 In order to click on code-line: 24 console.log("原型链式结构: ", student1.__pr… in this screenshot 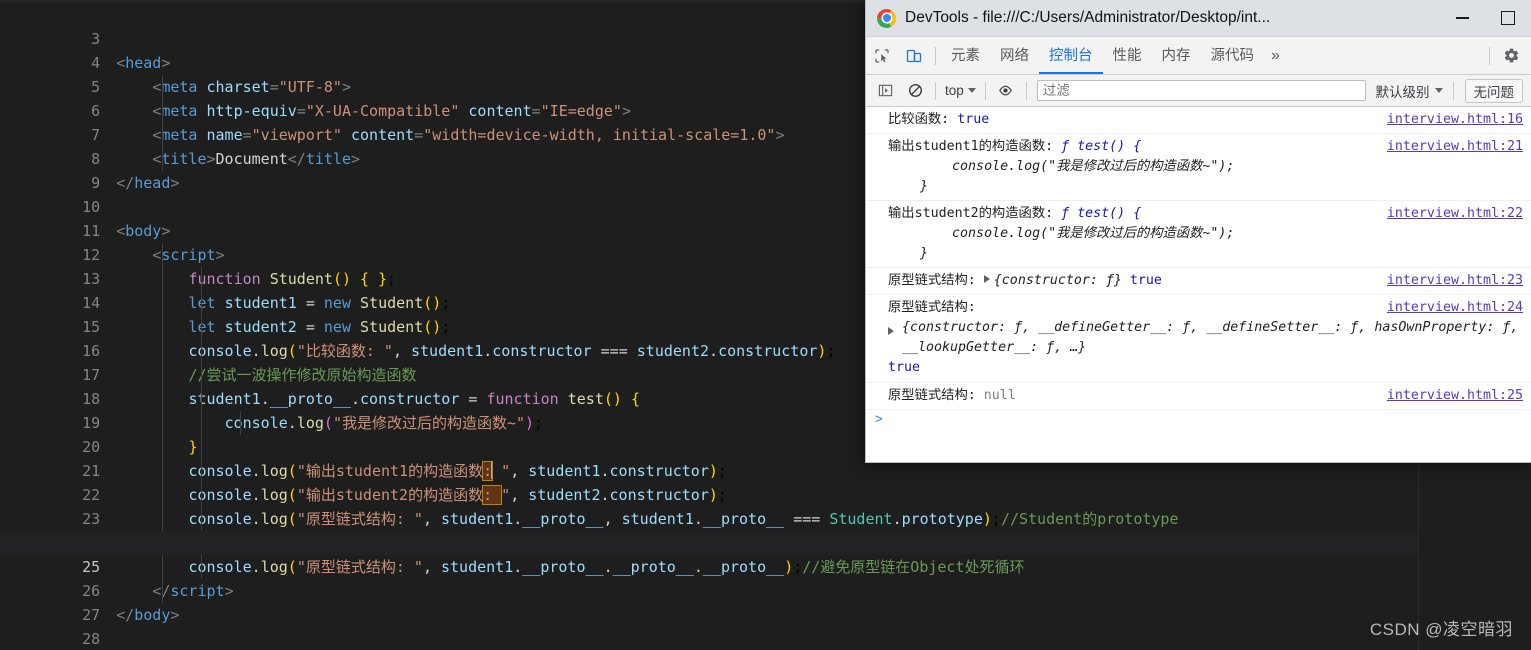, I will do `click(709, 531)`.